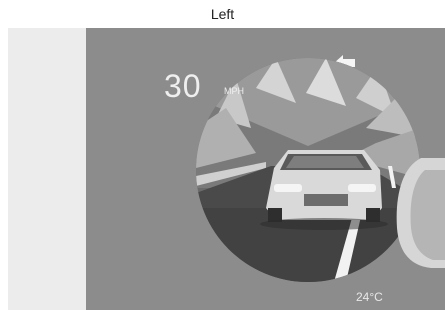 This screenshot has width=445, height=310. I want to click on outside-temperature: 24°C, so click(369, 297).